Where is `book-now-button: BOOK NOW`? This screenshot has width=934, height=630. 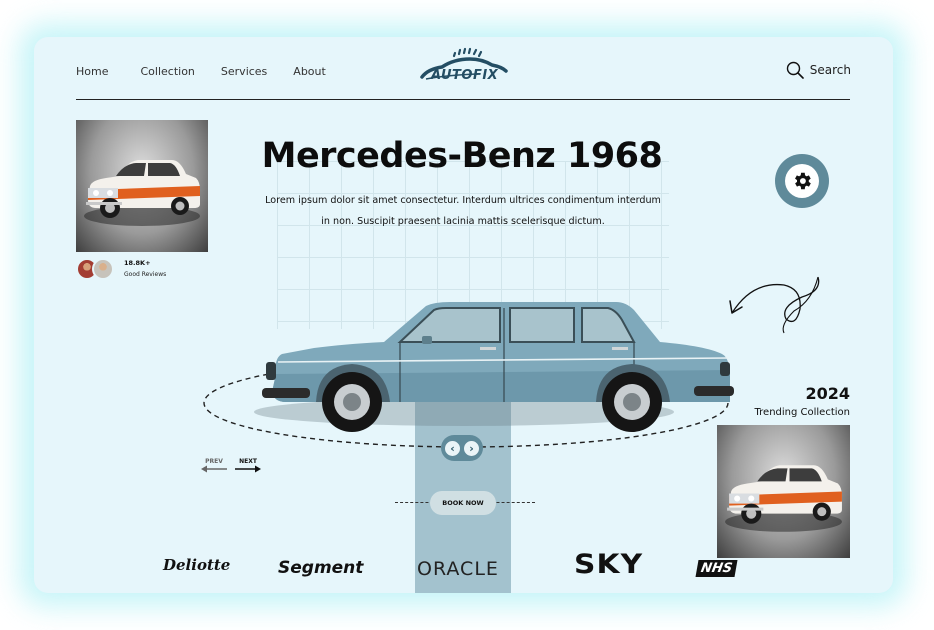
book-now-button: BOOK NOW is located at coordinates (463, 503).